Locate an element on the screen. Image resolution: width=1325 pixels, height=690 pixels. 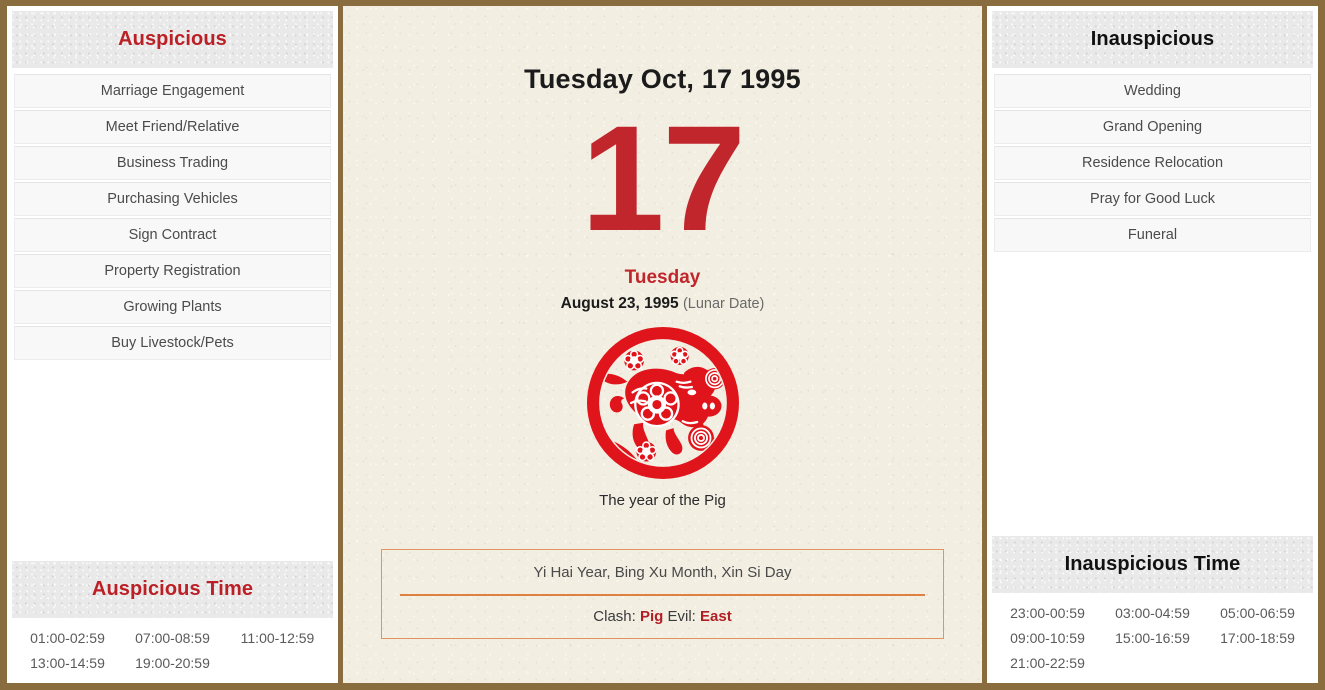
weekday-label: Tuesday is located at coordinates (662, 277).